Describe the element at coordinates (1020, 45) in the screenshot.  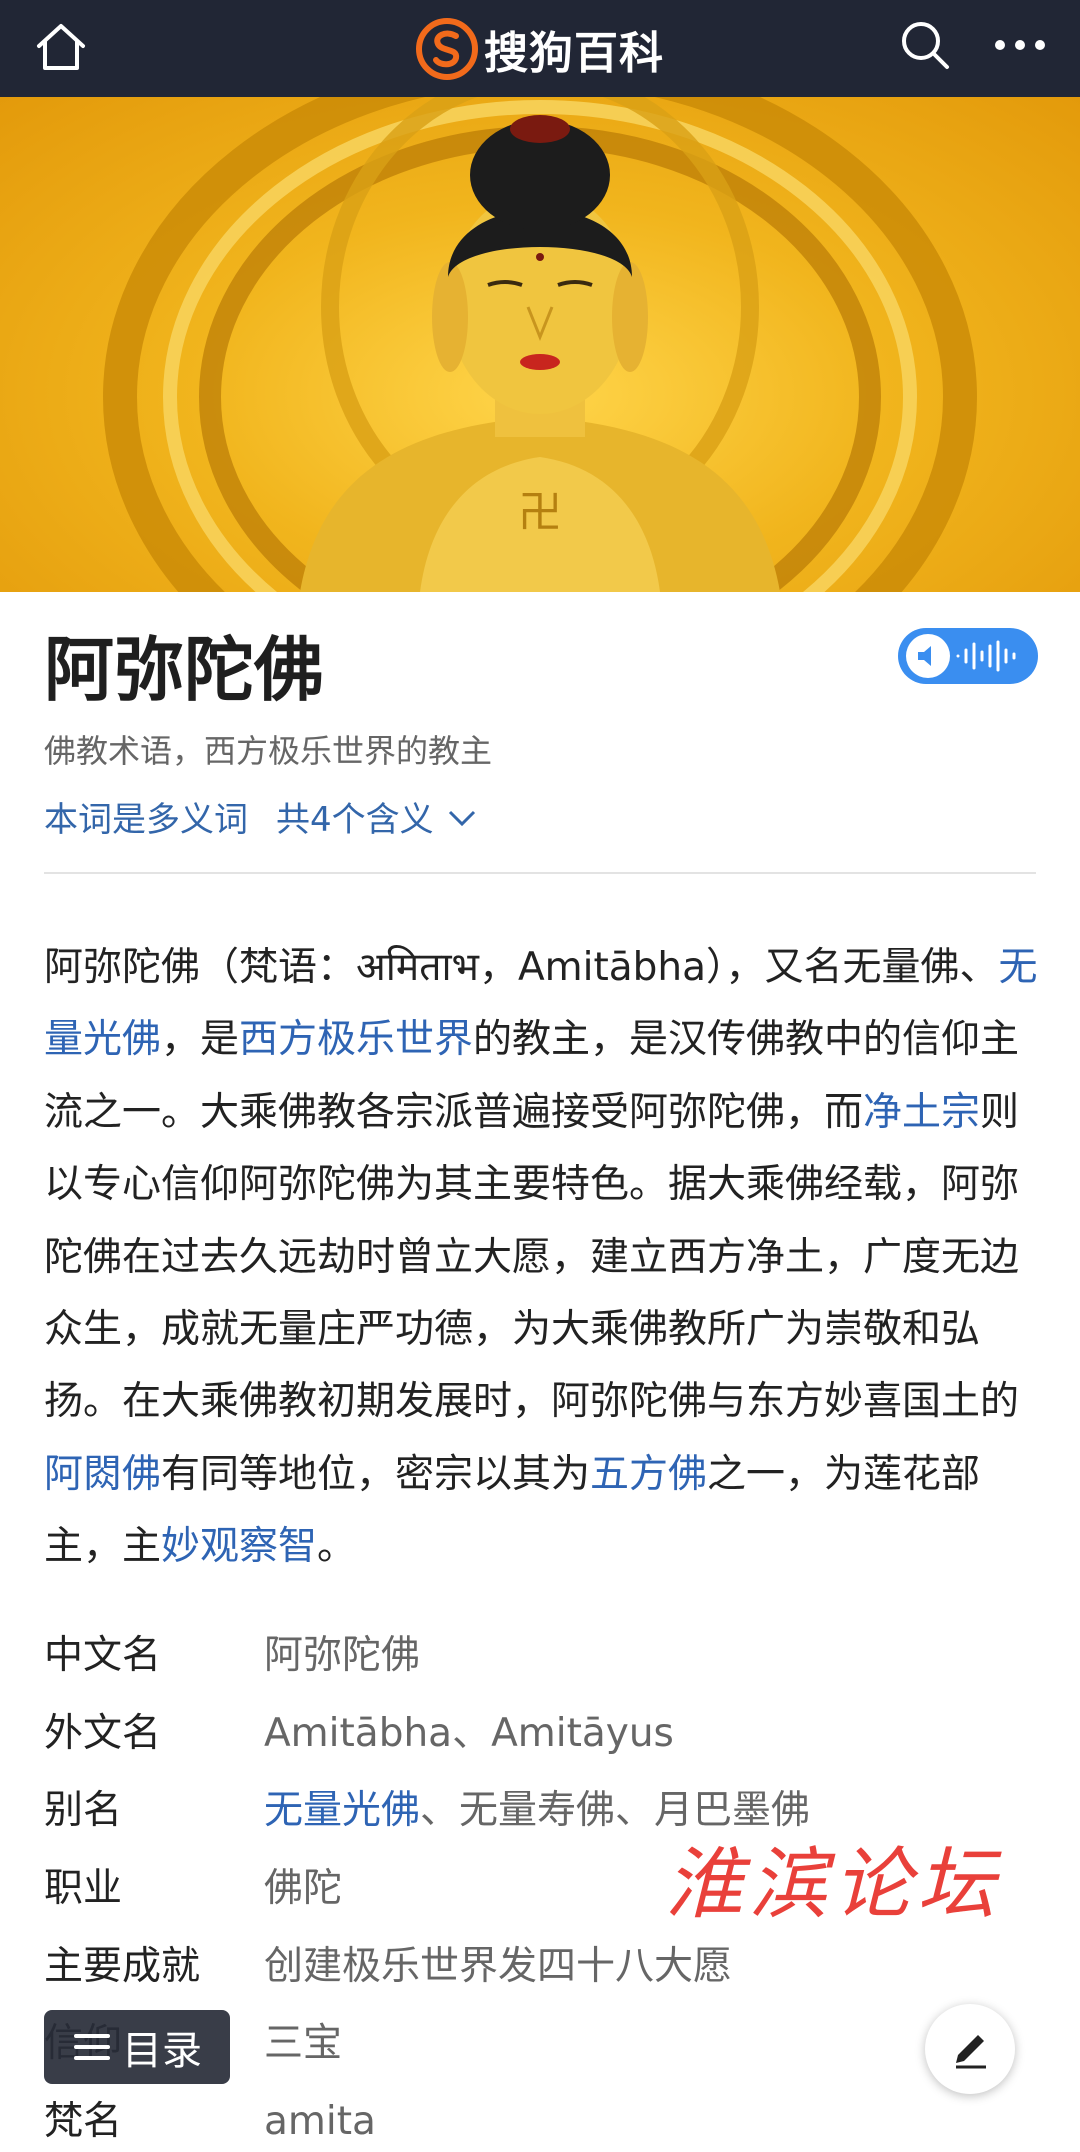
I see `more-icon` at that location.